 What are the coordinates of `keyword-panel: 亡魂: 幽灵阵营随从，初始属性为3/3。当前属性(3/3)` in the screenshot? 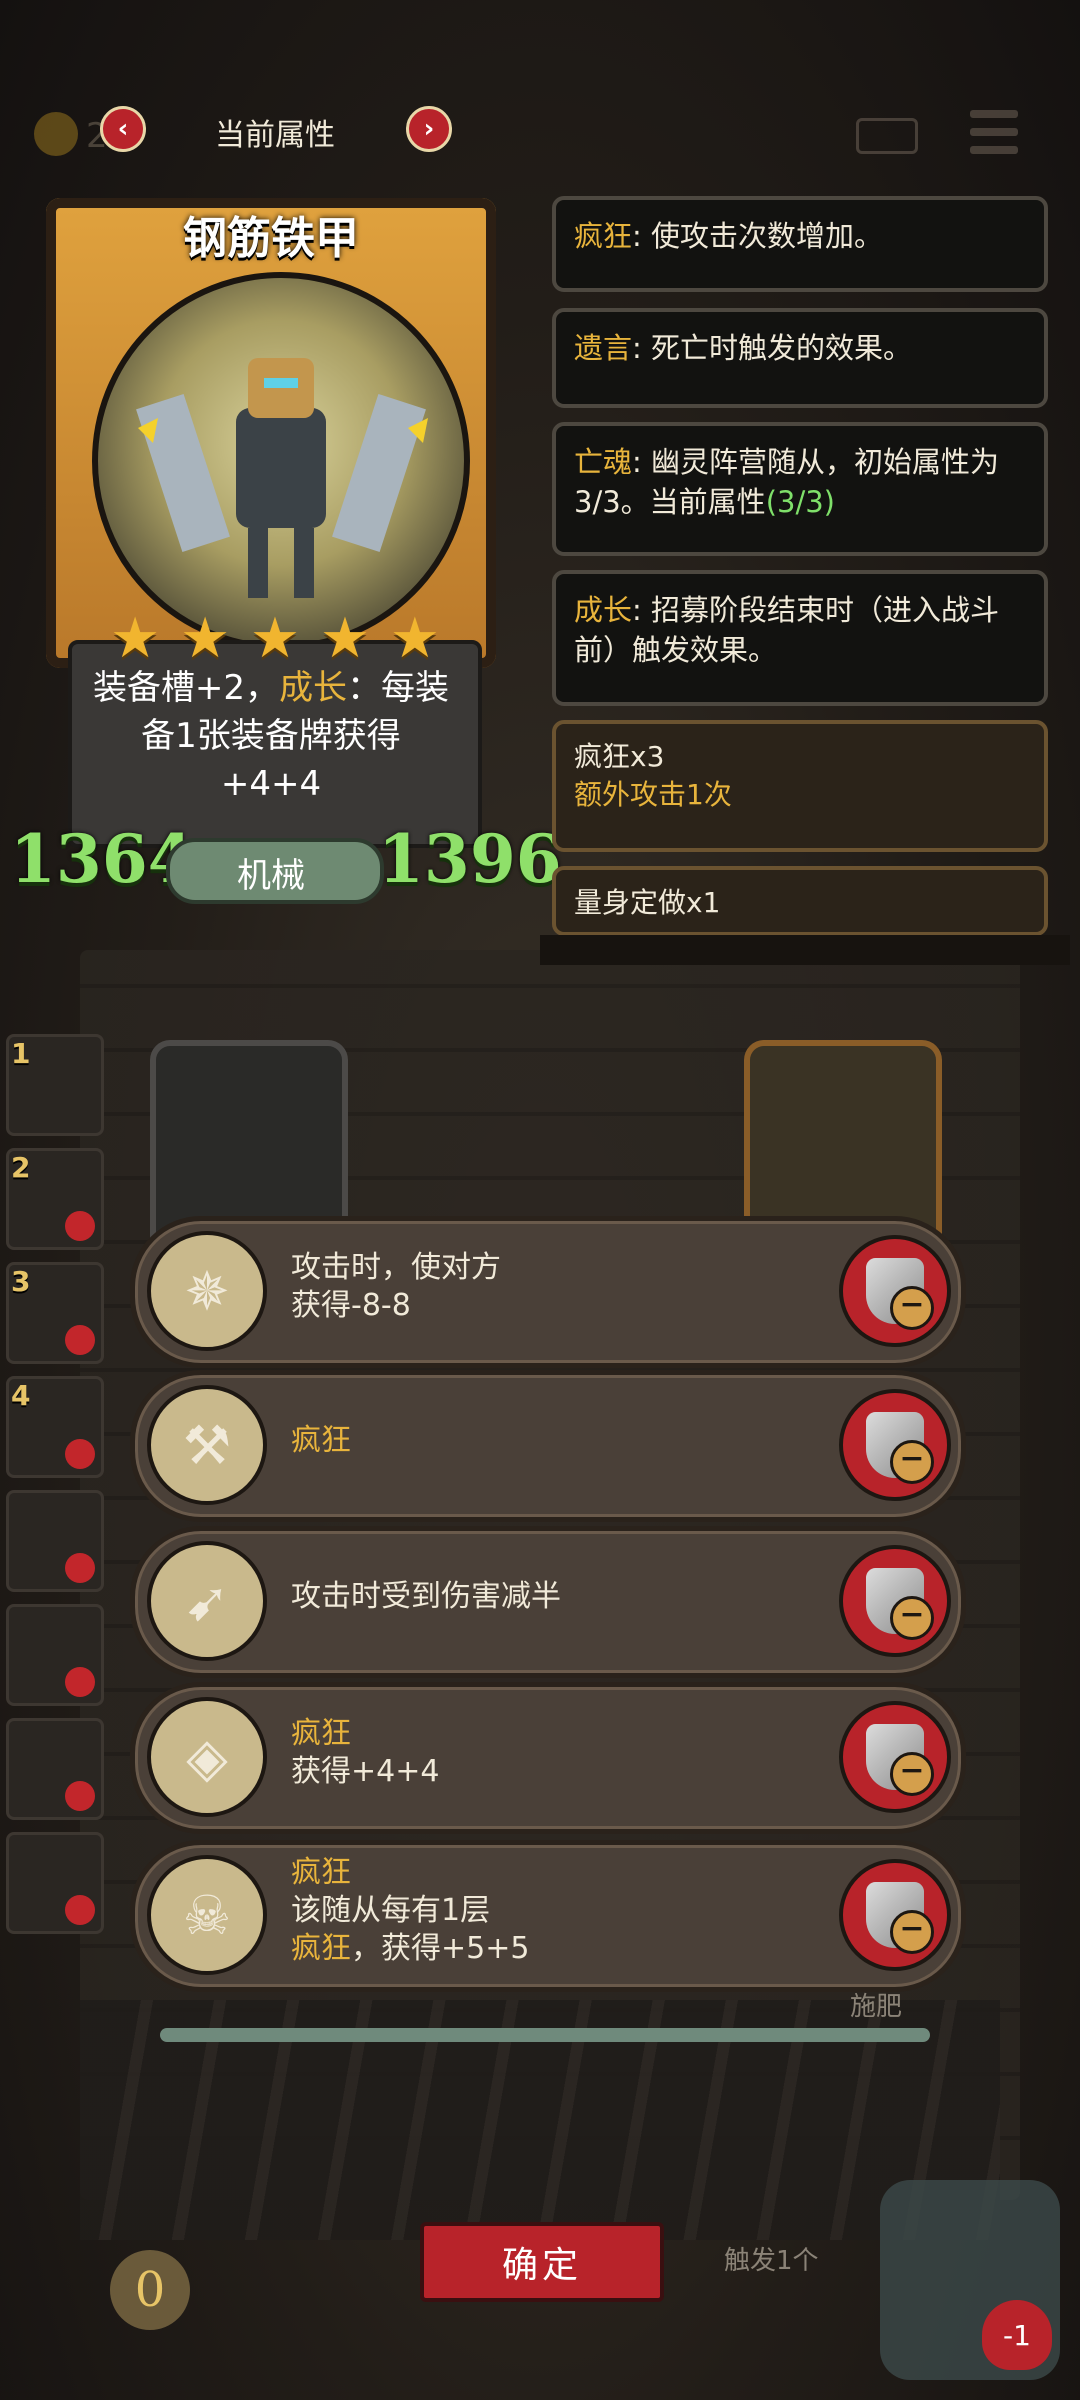 It's located at (800, 489).